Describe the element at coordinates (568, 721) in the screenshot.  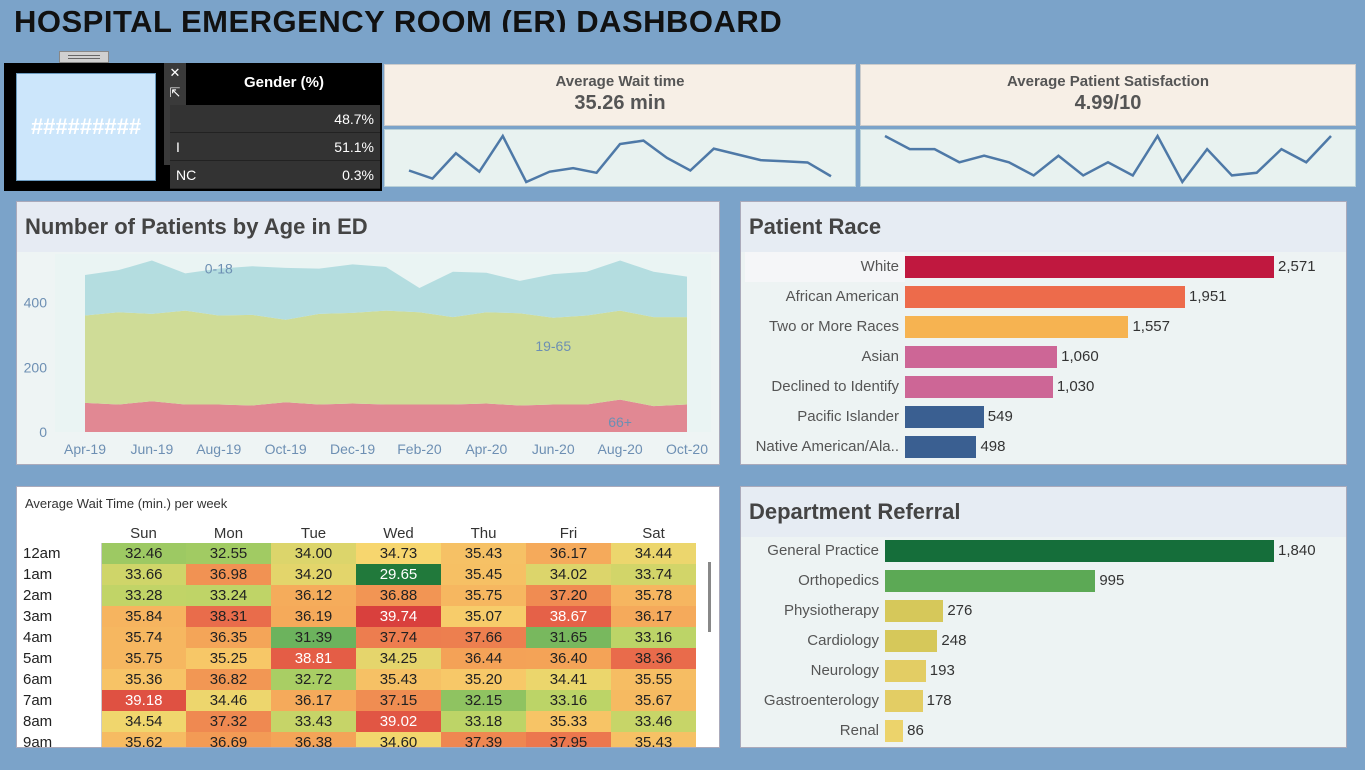
I see `heatmap-cell: 35.33` at that location.